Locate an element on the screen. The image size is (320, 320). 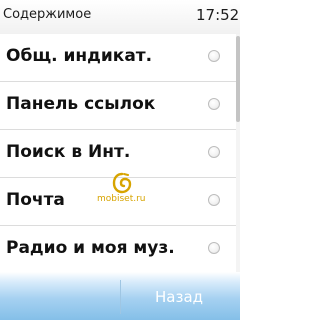
list-item-label: Общ. индикат. is located at coordinates (79, 56).